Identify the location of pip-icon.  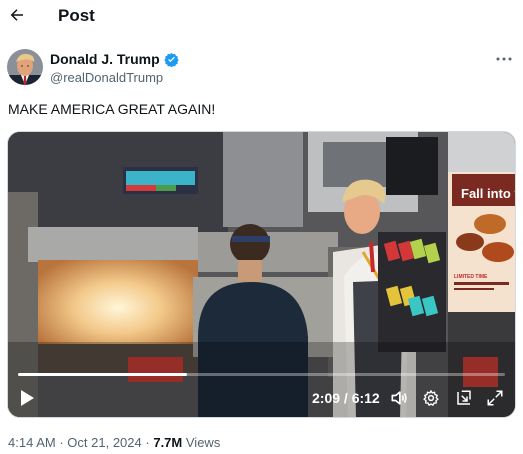
(464, 397).